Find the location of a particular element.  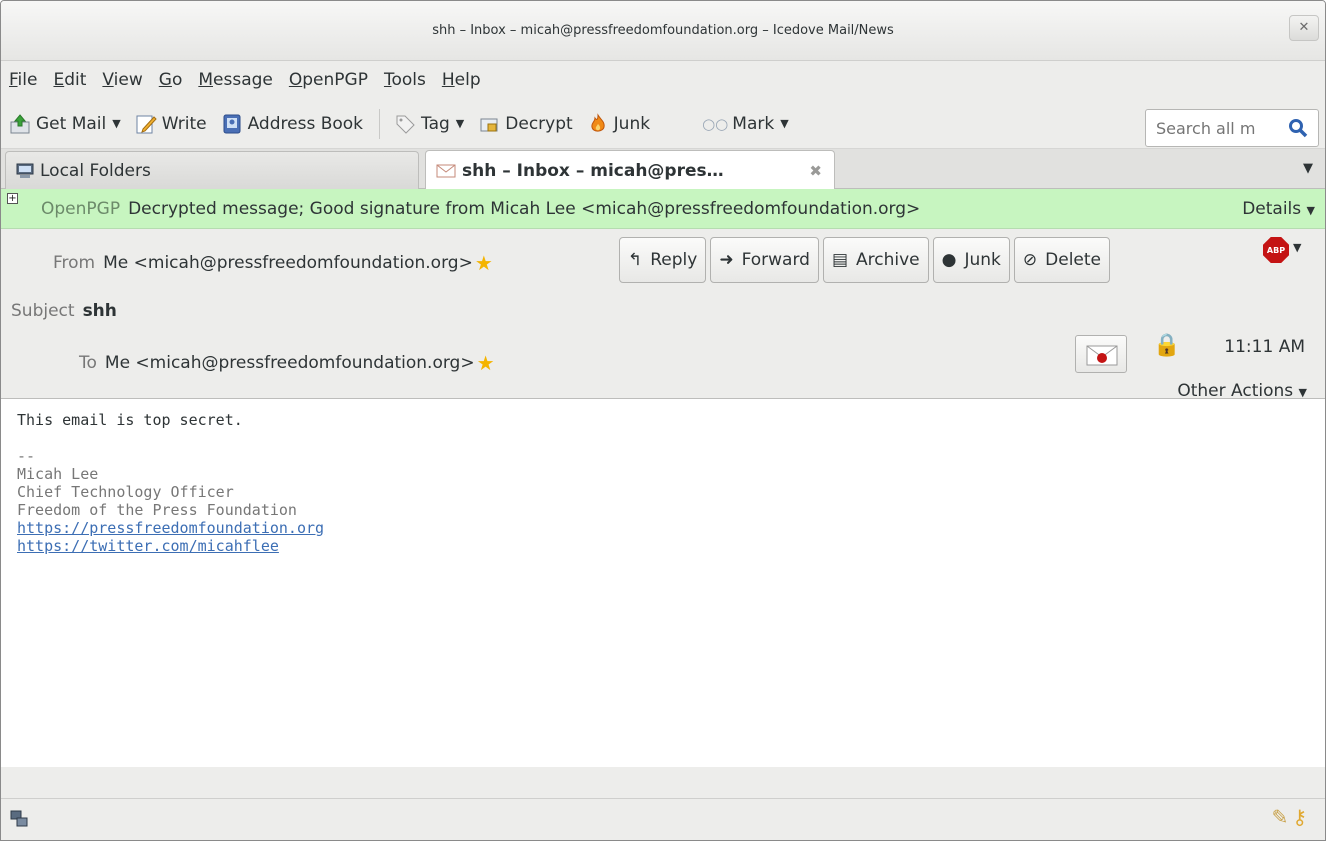

forward-icon: ➜ is located at coordinates (726, 260).